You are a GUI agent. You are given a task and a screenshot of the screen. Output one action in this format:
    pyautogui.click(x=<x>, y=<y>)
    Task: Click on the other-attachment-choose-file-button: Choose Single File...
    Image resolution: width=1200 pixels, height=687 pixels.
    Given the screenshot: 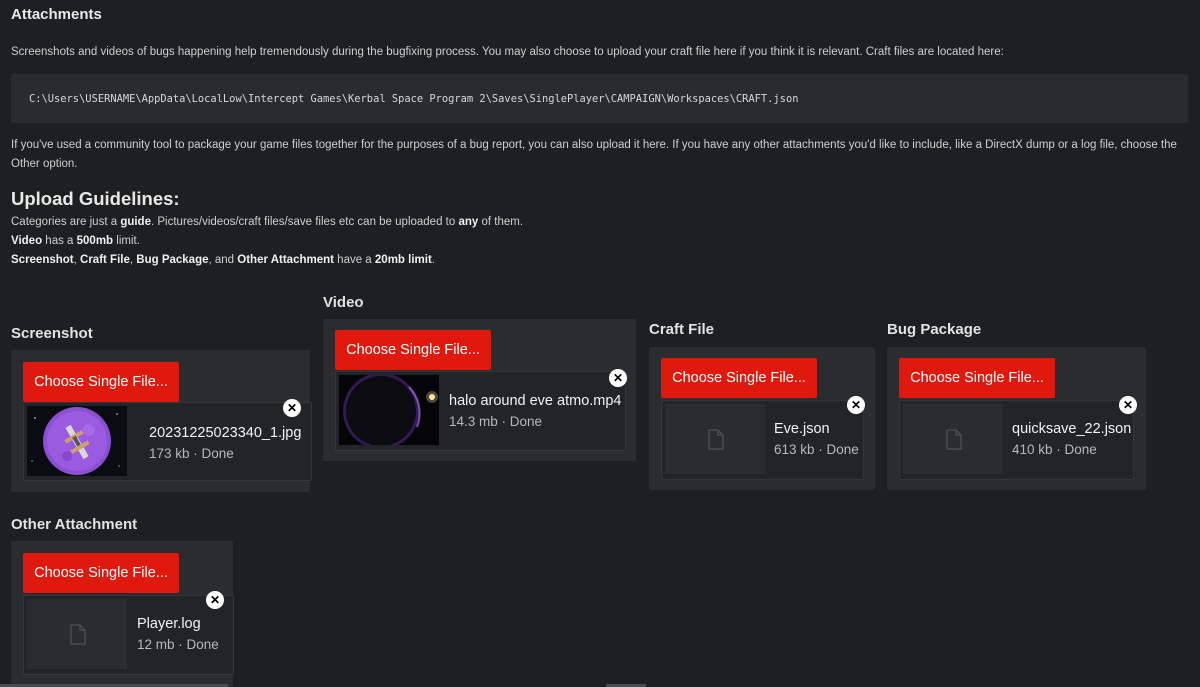 What is the action you would take?
    pyautogui.click(x=101, y=573)
    